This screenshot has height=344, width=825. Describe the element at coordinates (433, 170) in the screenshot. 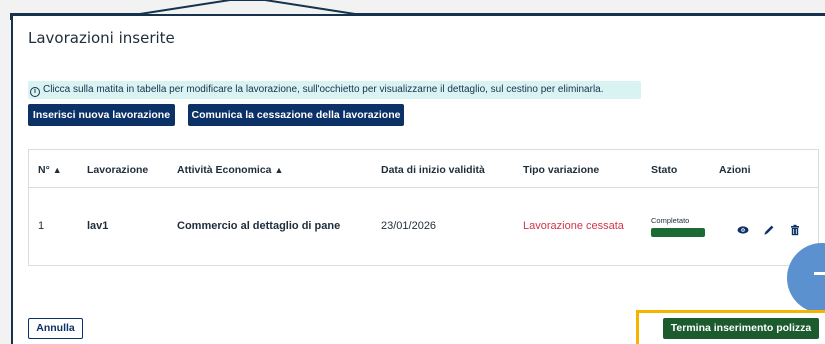

I see `col-header-data: Data di inizio validità` at that location.